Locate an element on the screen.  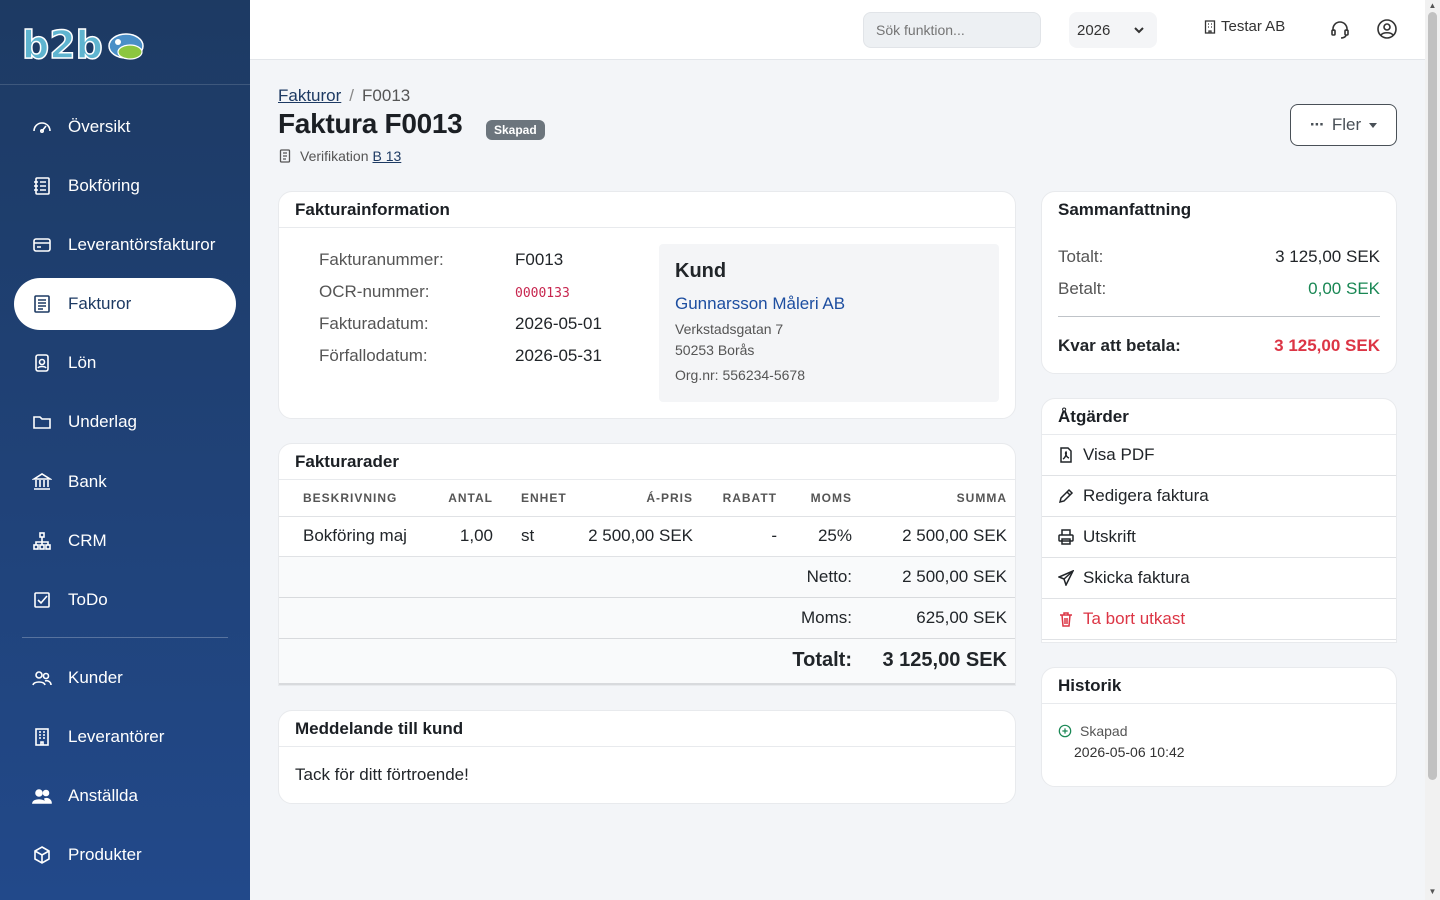
sidebar-item-anstallda: Anställda is located at coordinates (125, 796).